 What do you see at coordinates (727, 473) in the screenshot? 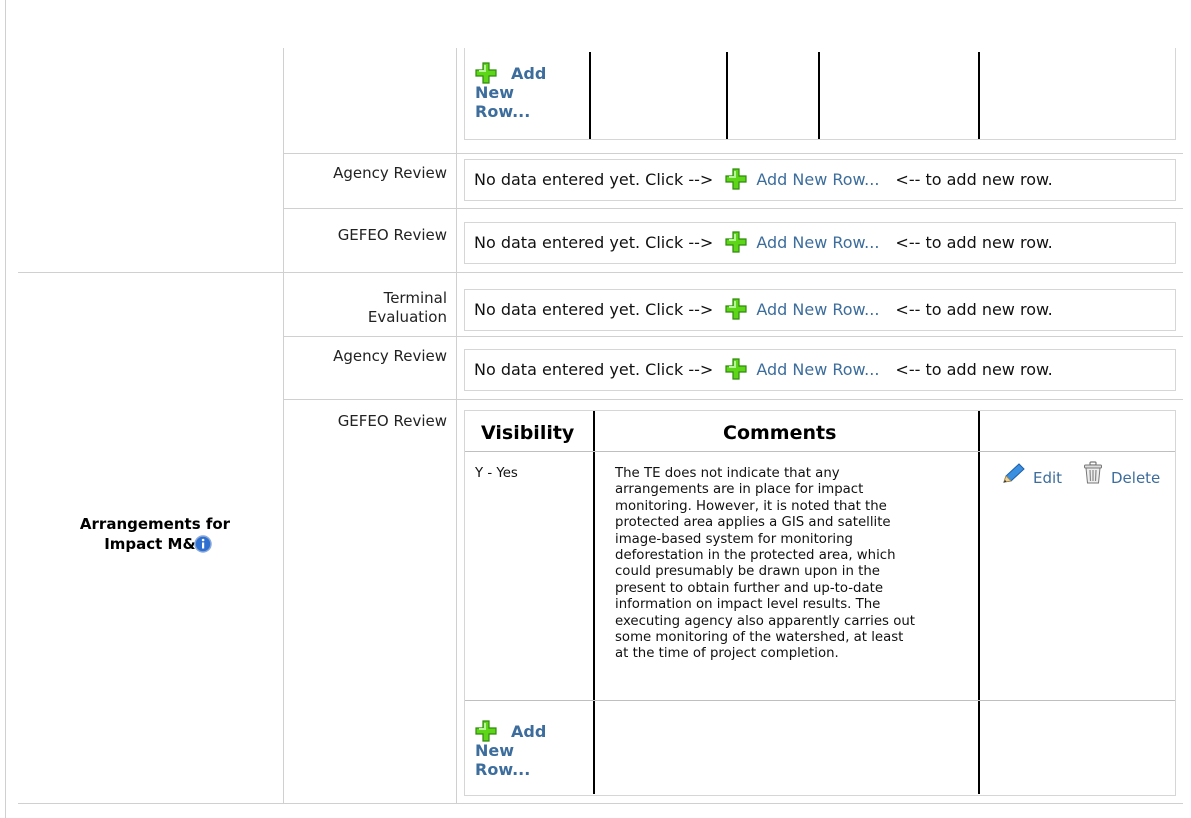
I see `comment-line: The TE does not indicate that any` at bounding box center [727, 473].